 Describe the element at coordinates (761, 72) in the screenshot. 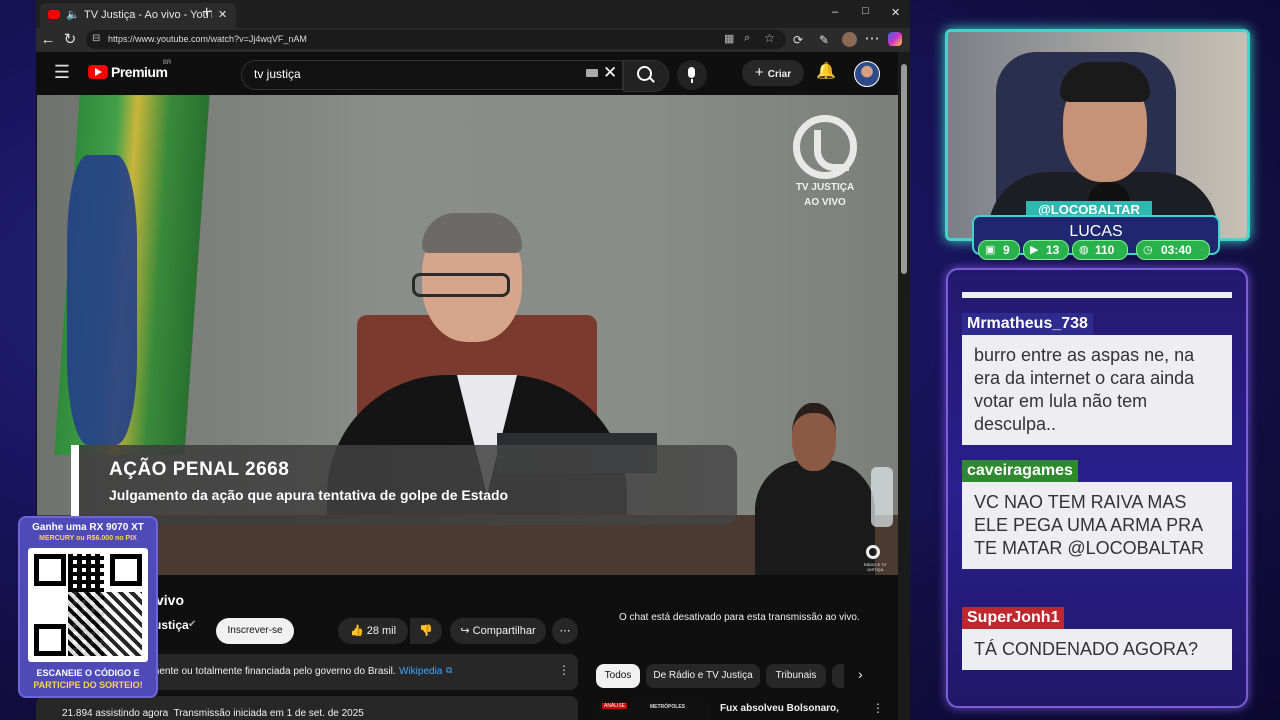

I see `plus-icon: +` at that location.